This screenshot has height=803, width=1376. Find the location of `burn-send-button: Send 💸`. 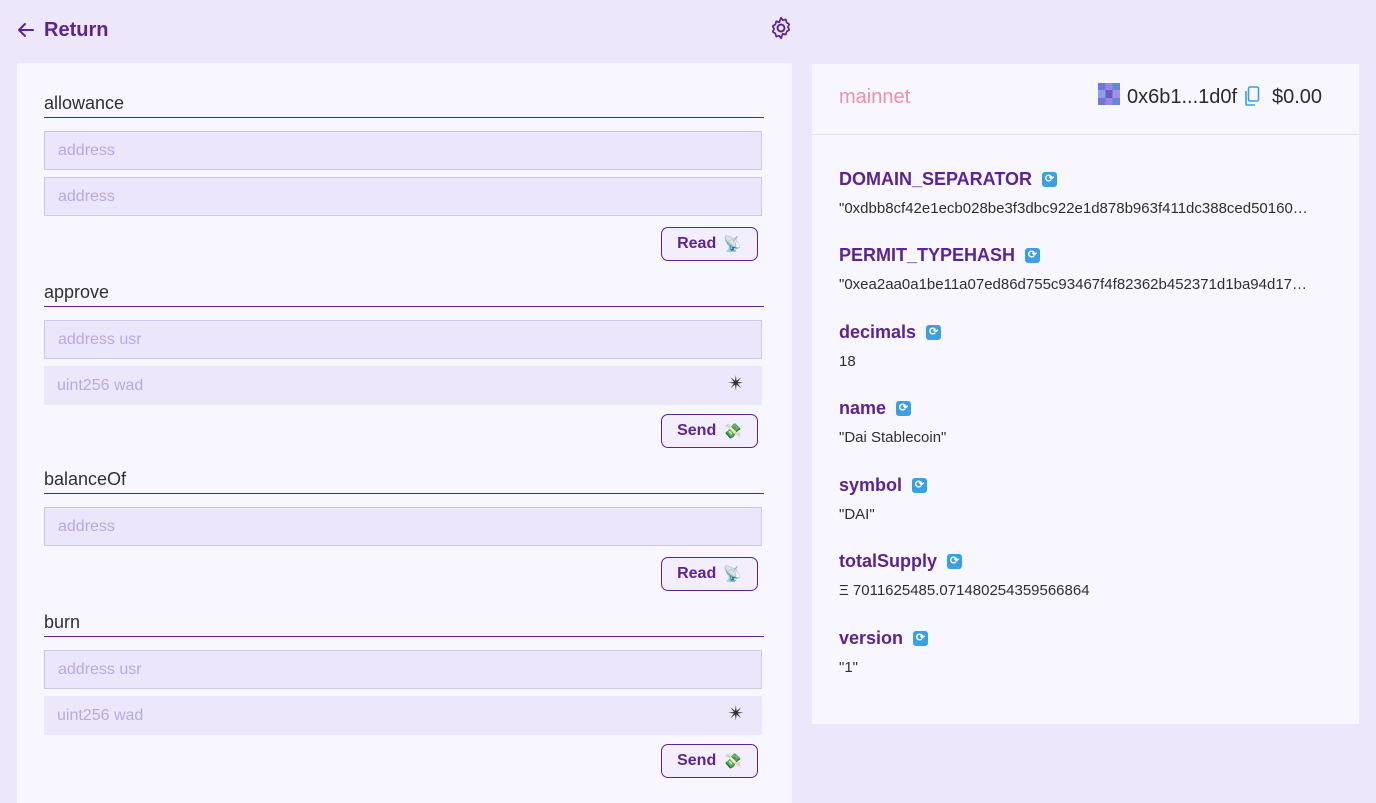

burn-send-button: Send 💸 is located at coordinates (709, 761).